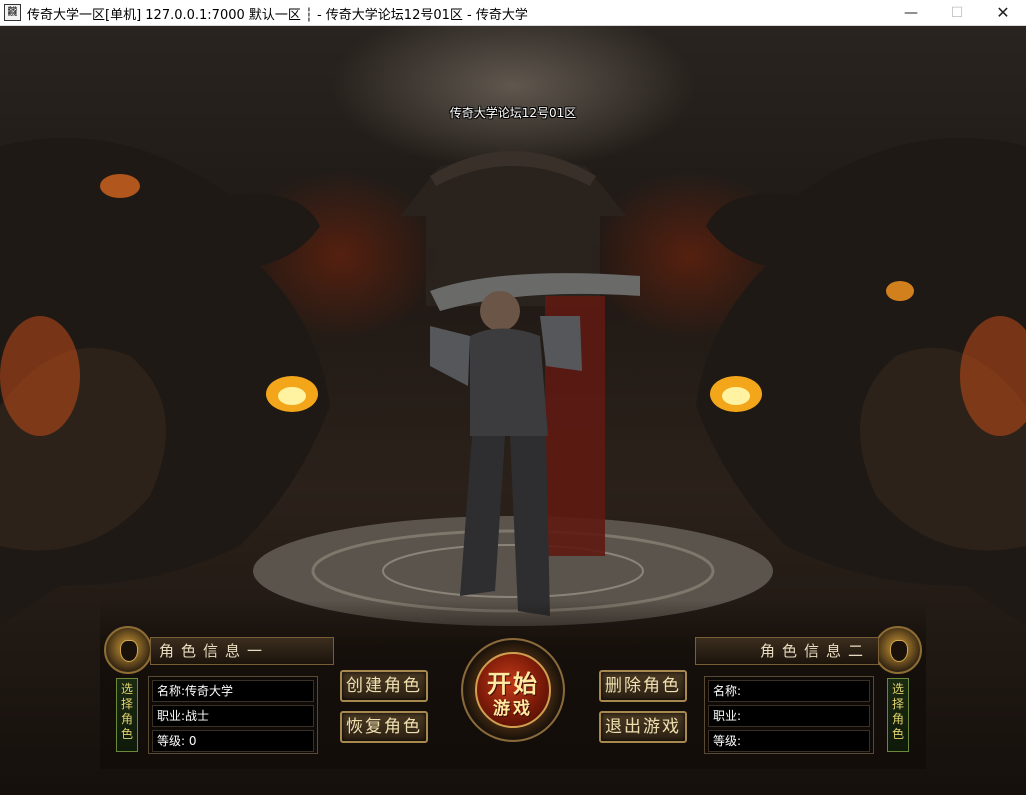  Describe the element at coordinates (787, 651) in the screenshot. I see `character-two-header: 角色信息二` at that location.